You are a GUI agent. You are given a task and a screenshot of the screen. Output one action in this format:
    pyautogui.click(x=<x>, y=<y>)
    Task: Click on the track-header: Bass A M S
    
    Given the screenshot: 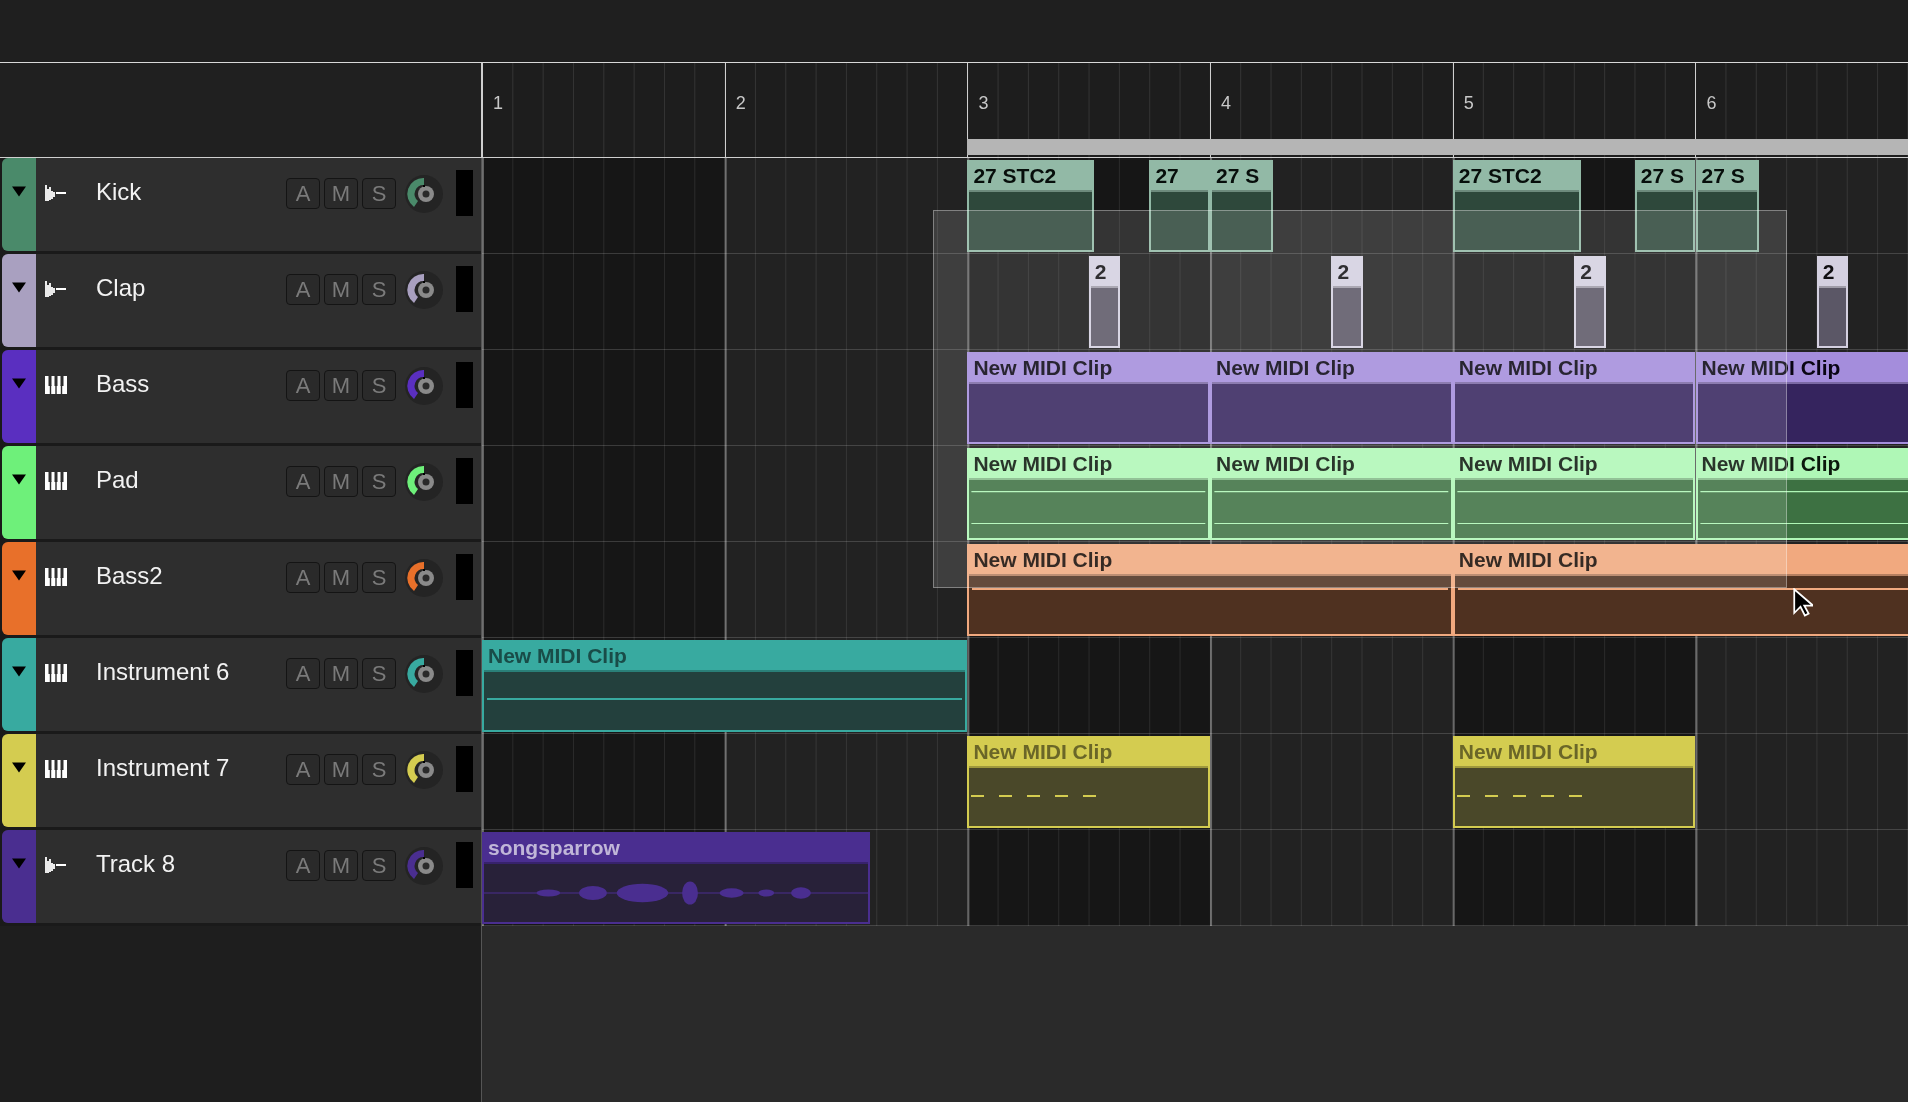 What is the action you would take?
    pyautogui.click(x=241, y=396)
    